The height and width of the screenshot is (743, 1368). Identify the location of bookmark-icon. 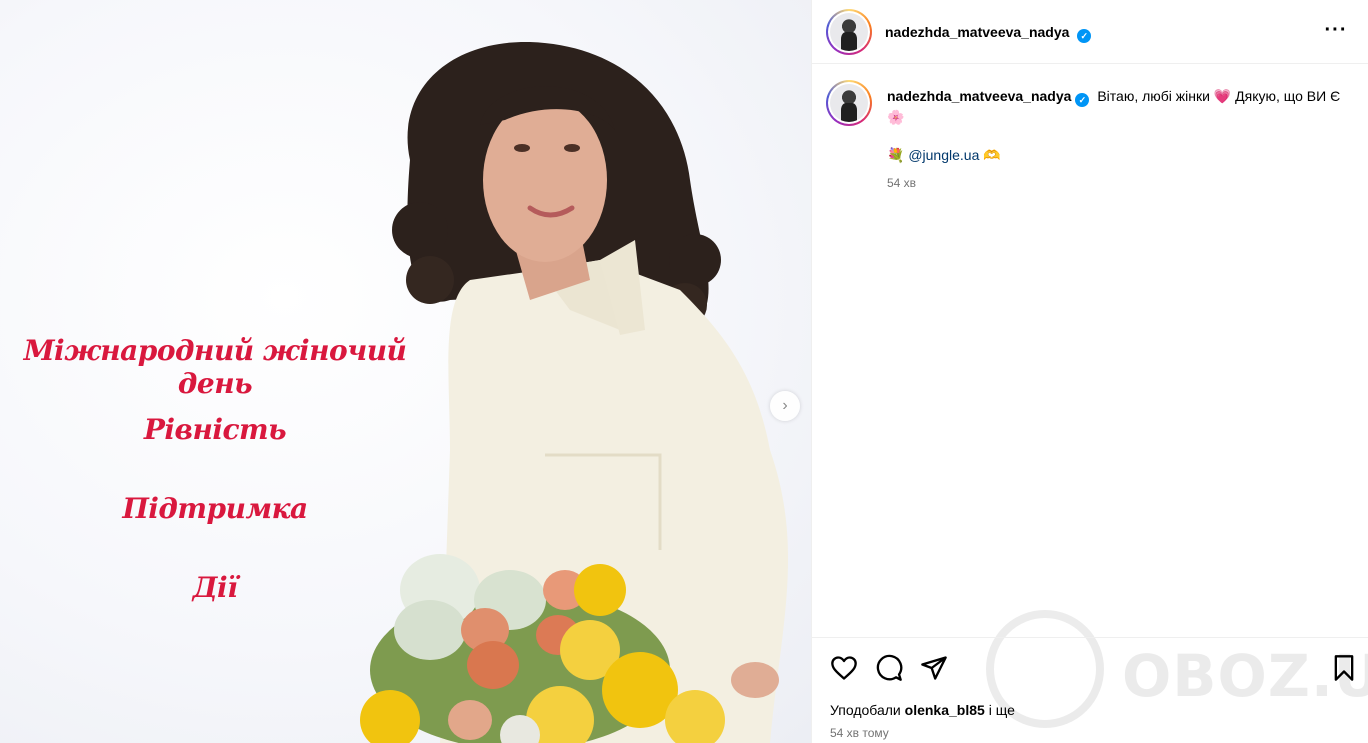
(1344, 668).